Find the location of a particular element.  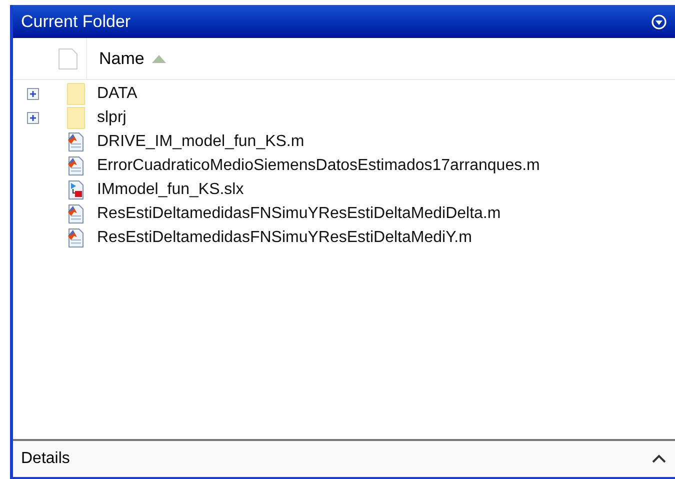

details-bar: Details is located at coordinates (344, 459).